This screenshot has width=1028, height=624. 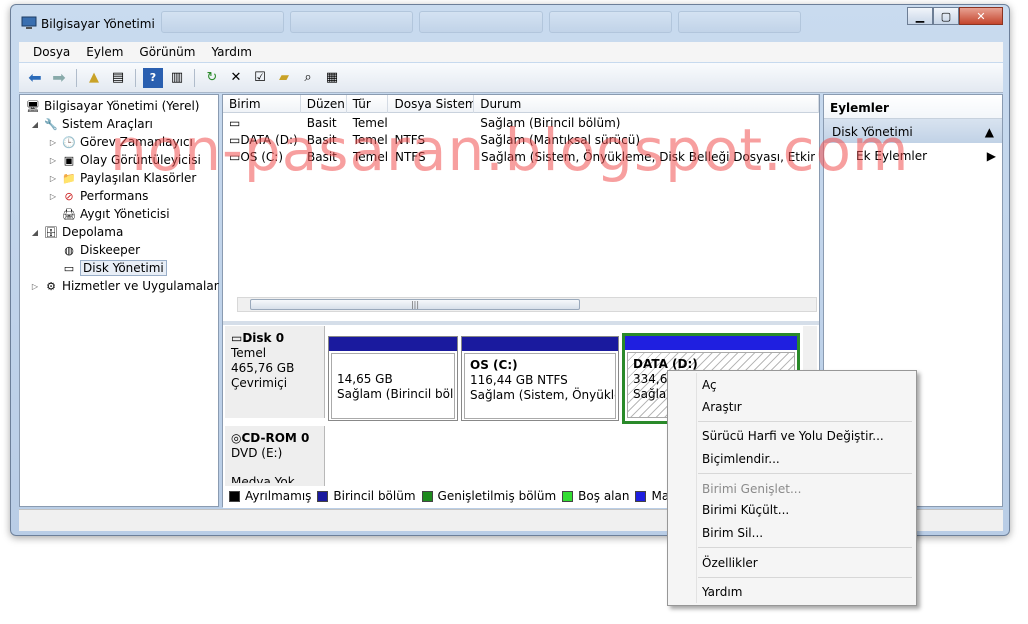 What do you see at coordinates (69, 268) in the screenshot?
I see `disk-management-icon: ▭` at bounding box center [69, 268].